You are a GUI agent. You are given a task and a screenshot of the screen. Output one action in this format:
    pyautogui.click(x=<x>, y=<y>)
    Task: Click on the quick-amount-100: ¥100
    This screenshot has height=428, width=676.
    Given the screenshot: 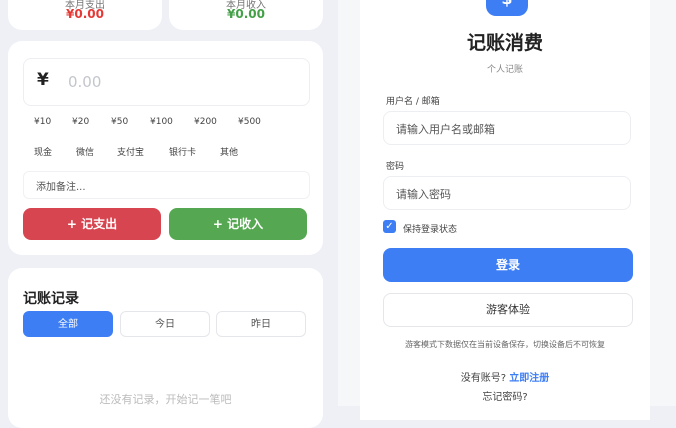 What is the action you would take?
    pyautogui.click(x=161, y=122)
    